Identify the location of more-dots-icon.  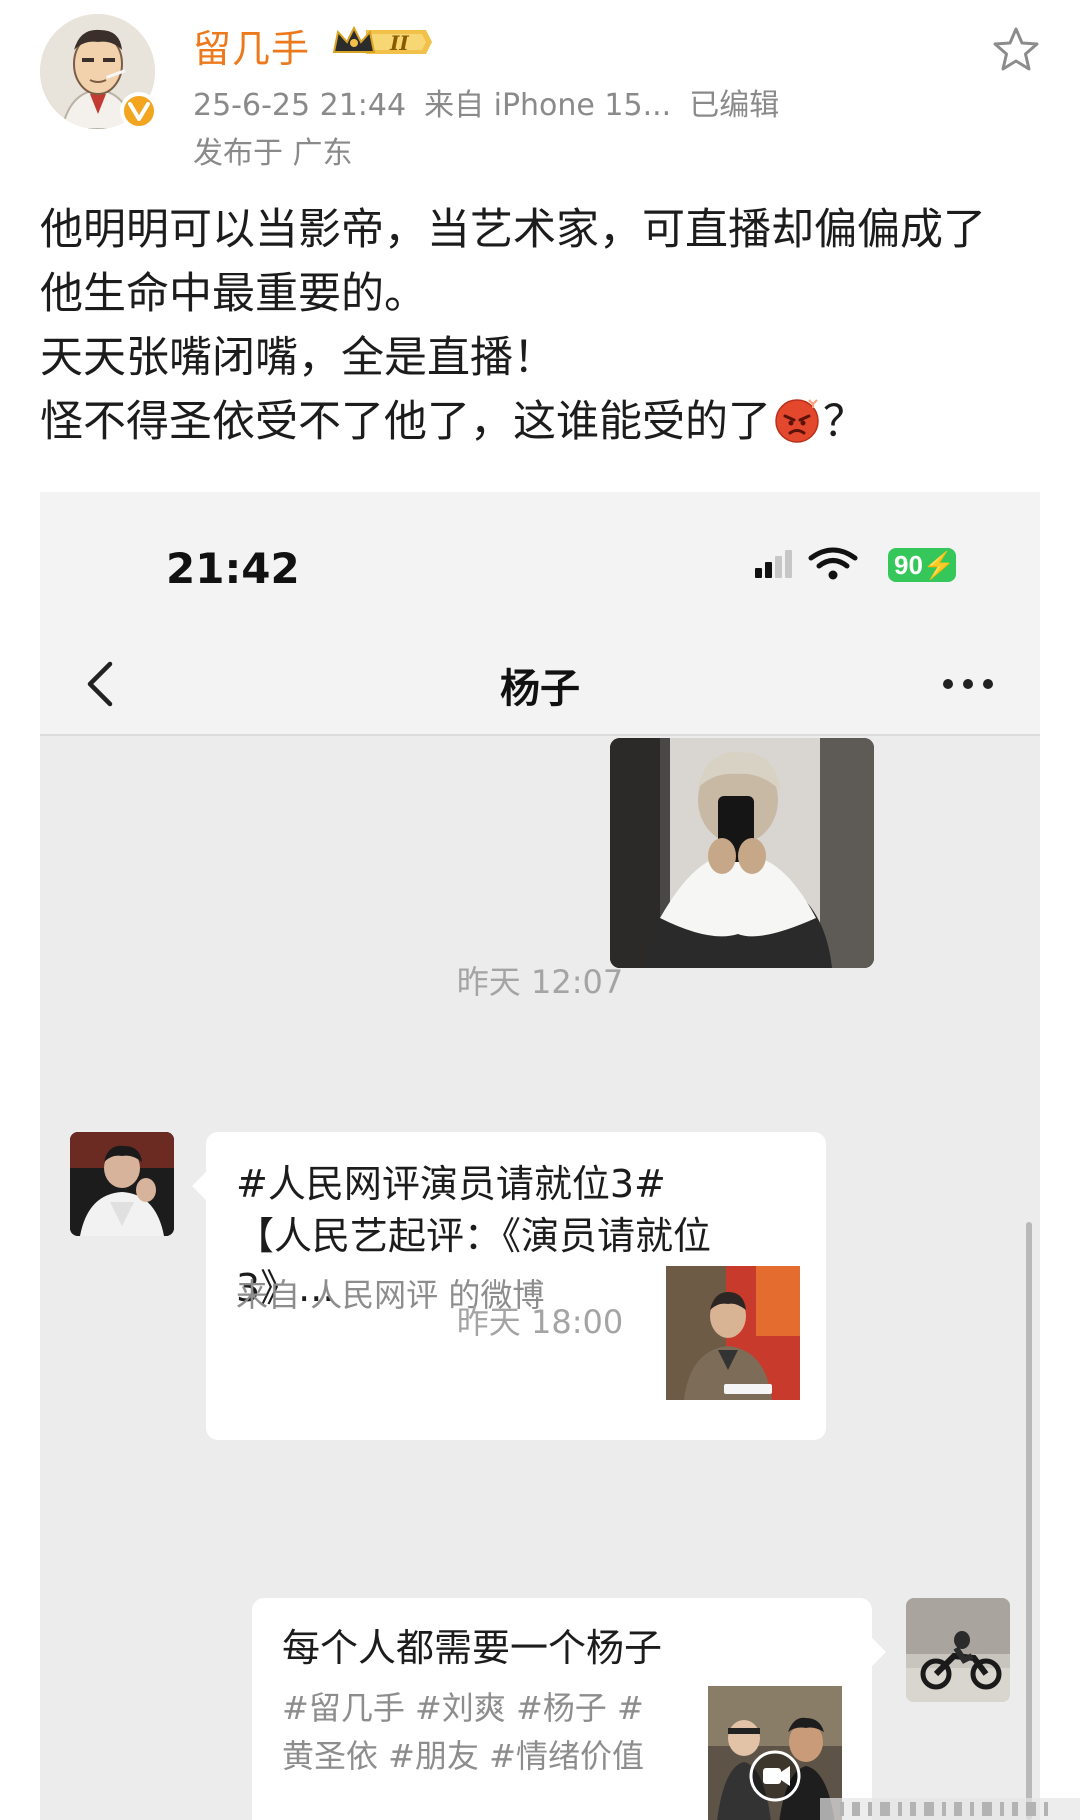
(968, 684).